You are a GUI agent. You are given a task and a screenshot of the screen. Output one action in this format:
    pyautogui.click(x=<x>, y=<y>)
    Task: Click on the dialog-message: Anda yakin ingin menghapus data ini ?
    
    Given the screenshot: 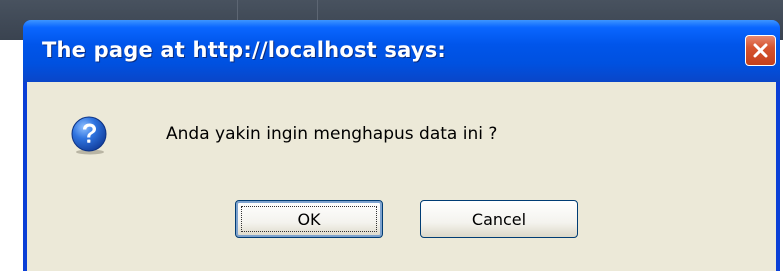 What is the action you would take?
    pyautogui.click(x=332, y=134)
    